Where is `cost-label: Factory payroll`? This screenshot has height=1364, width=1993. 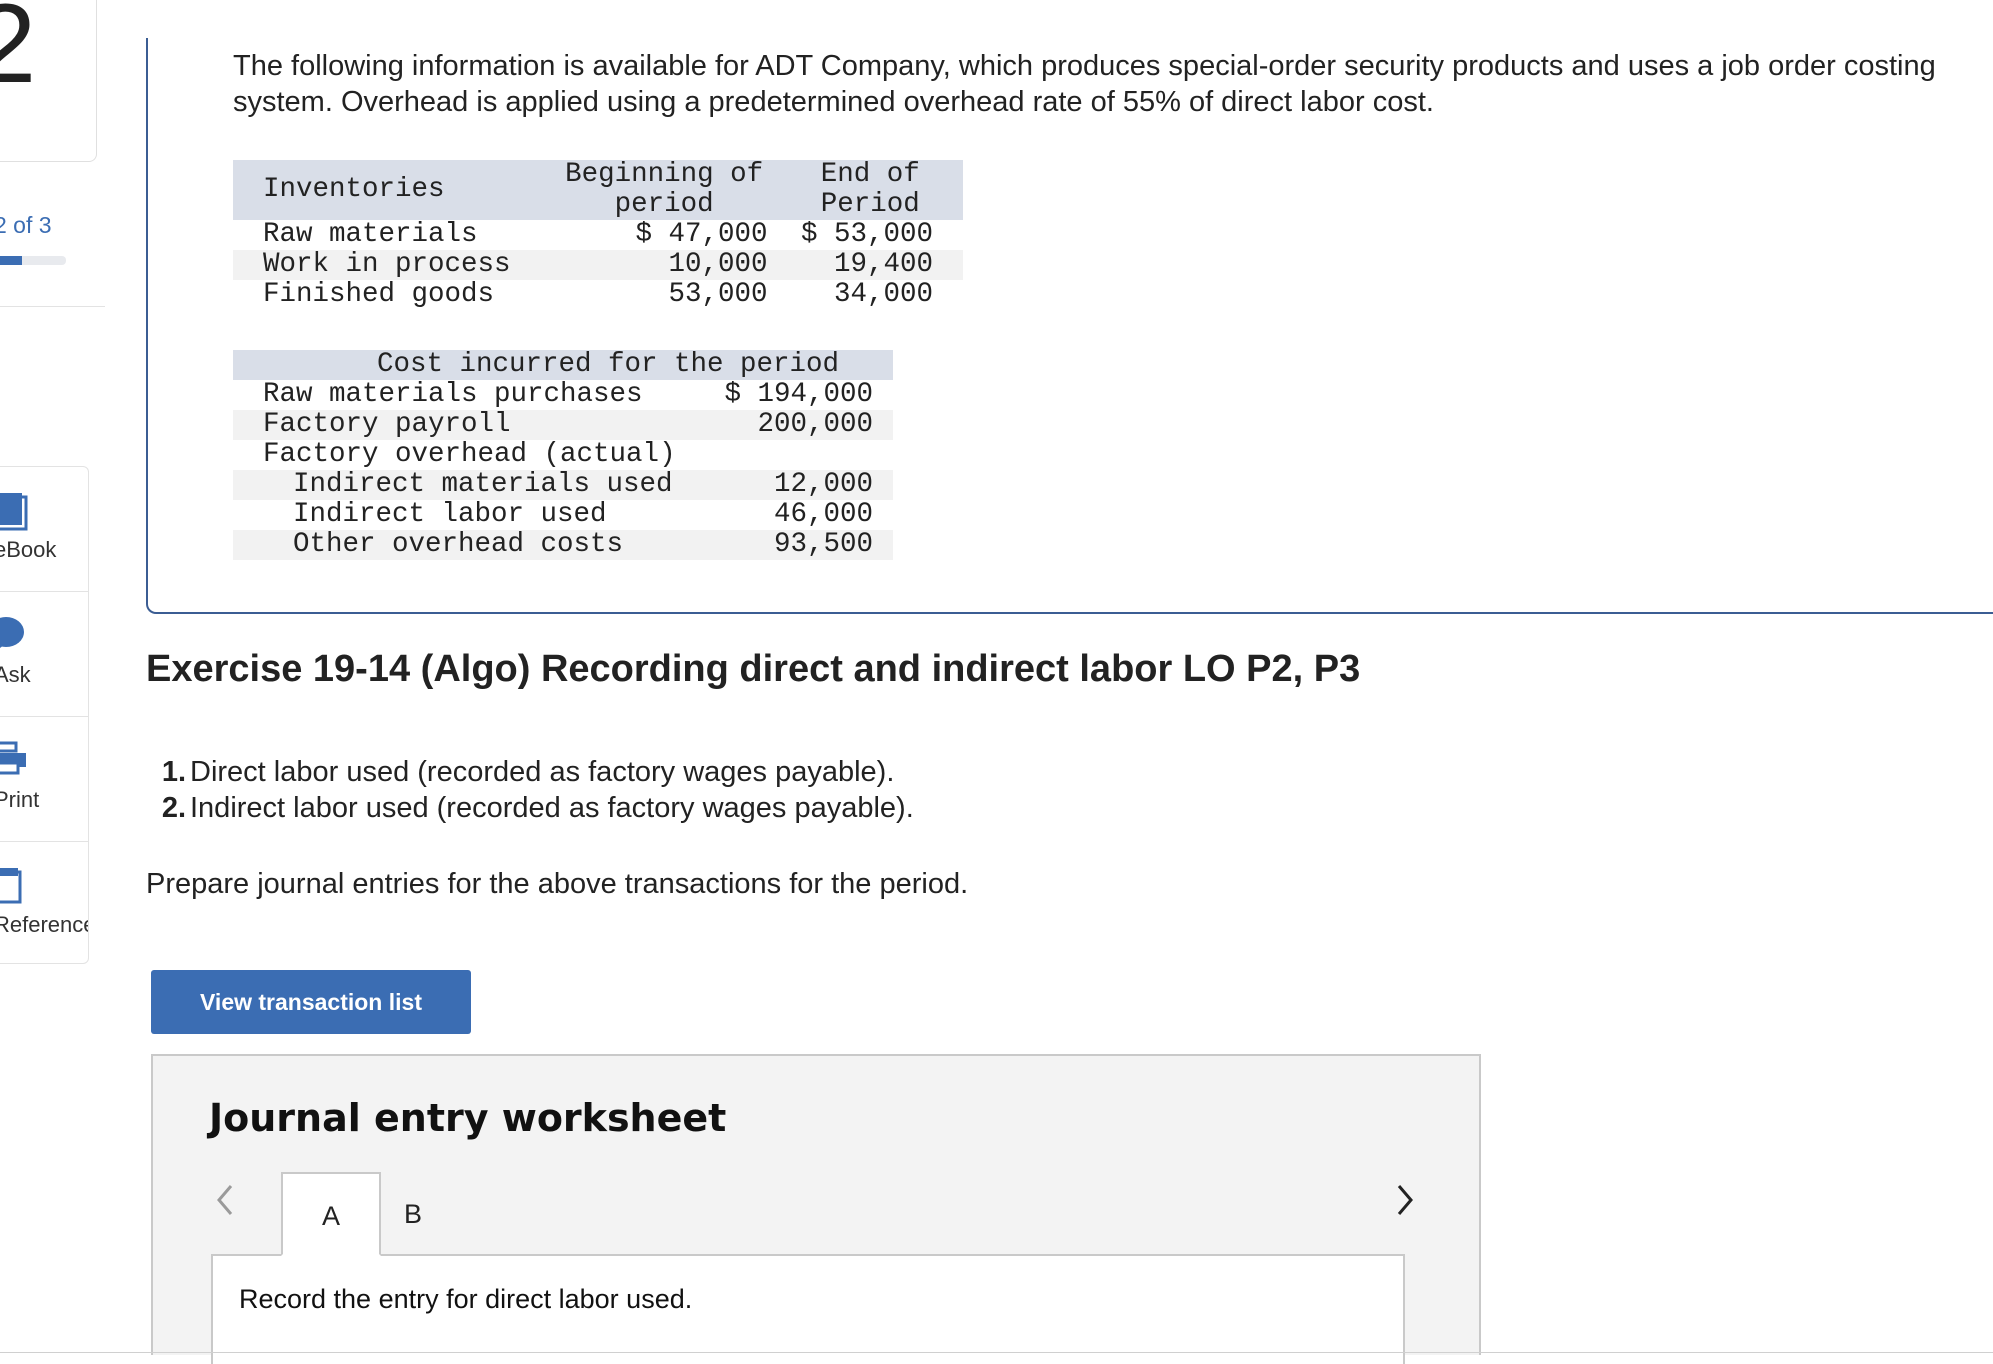
cost-label: Factory payroll is located at coordinates (387, 424).